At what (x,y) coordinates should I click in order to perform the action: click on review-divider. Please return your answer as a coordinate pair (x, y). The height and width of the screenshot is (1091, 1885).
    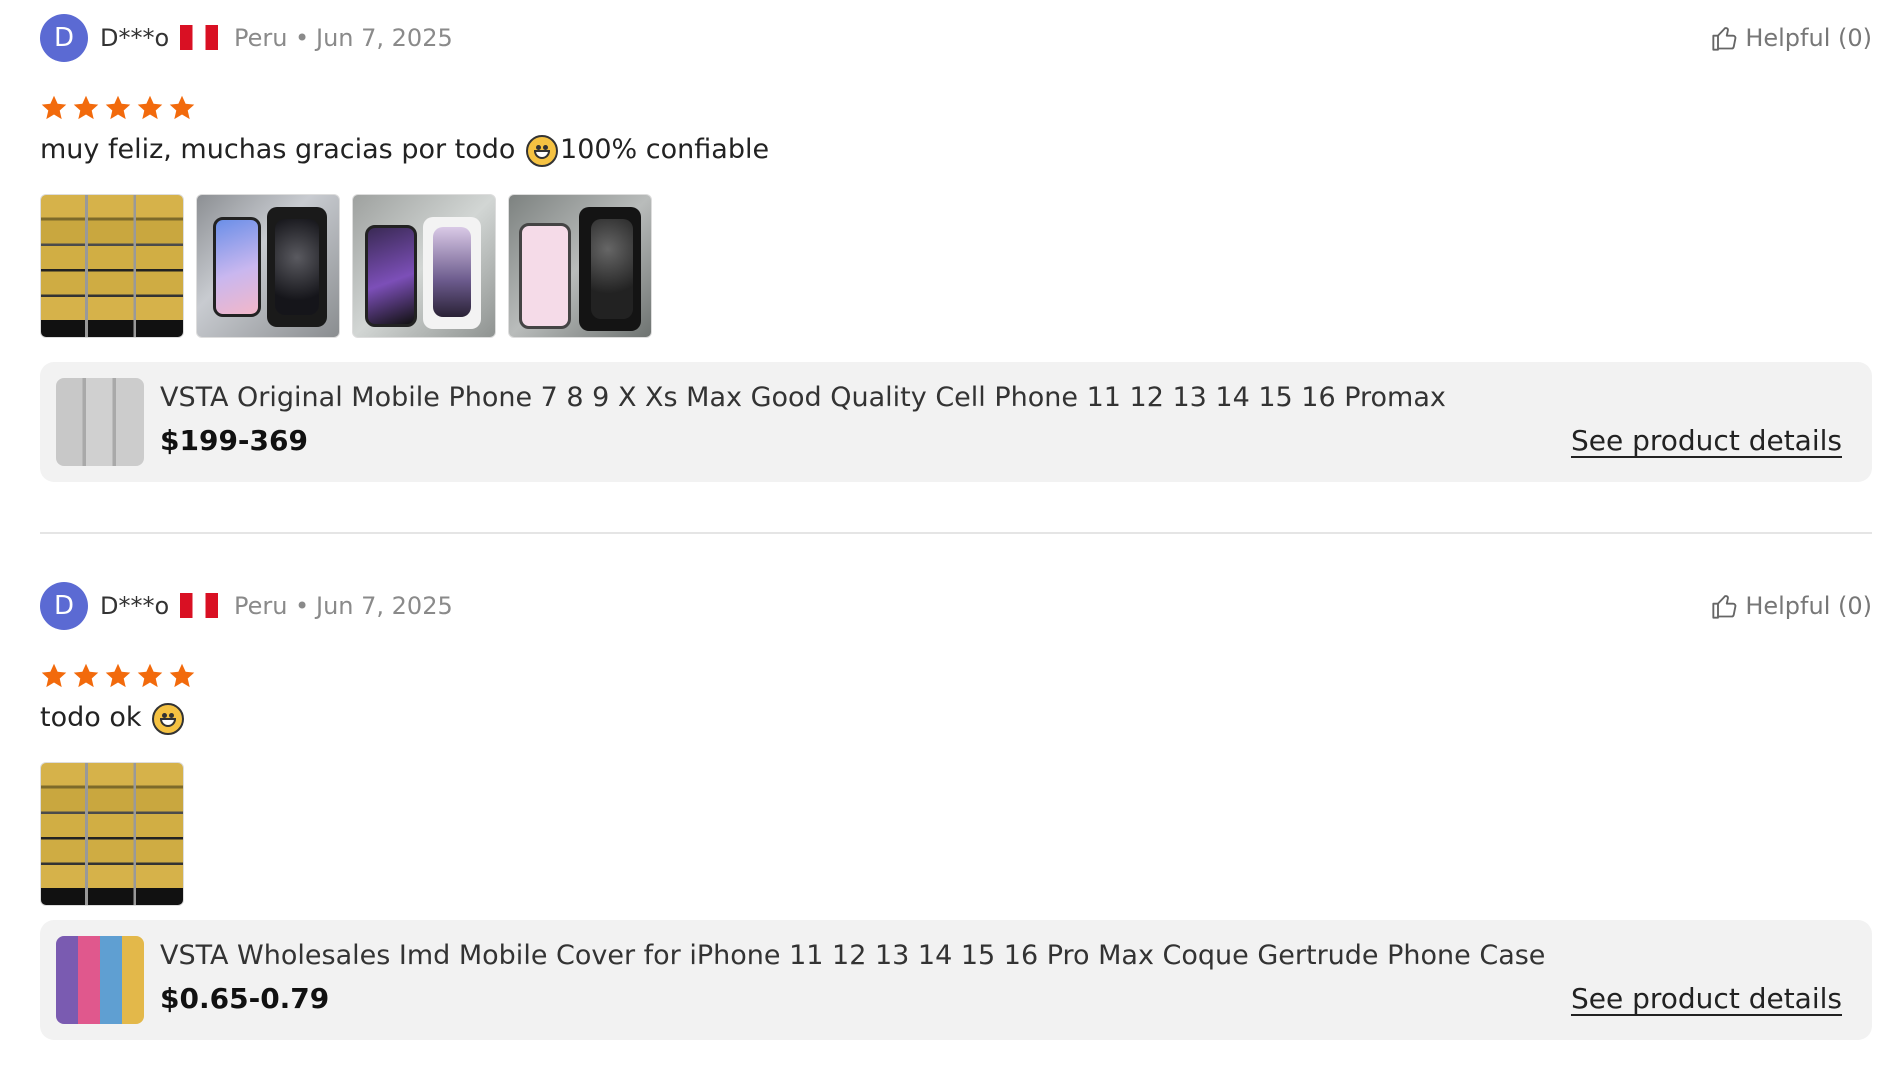
    Looking at the image, I should click on (956, 533).